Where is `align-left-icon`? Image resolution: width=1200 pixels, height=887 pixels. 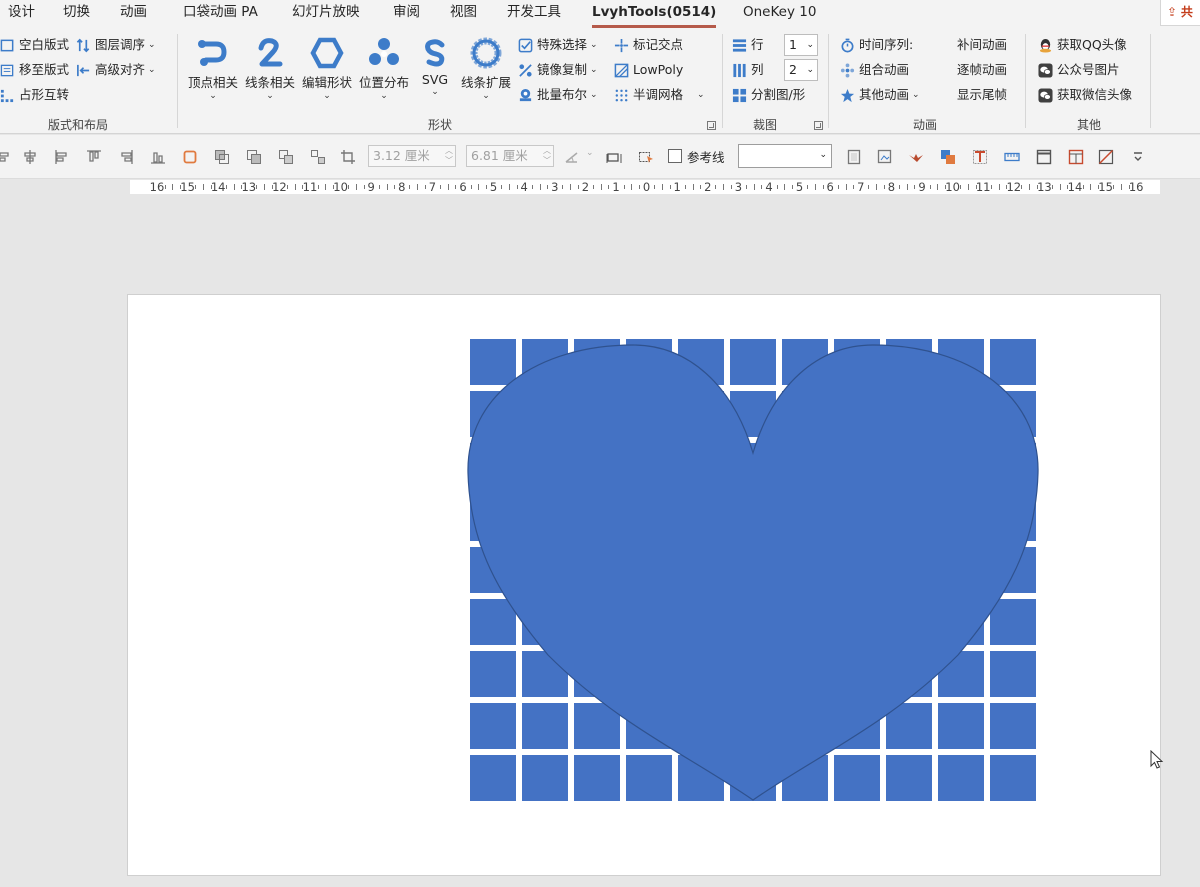
align-left-icon is located at coordinates (6, 157).